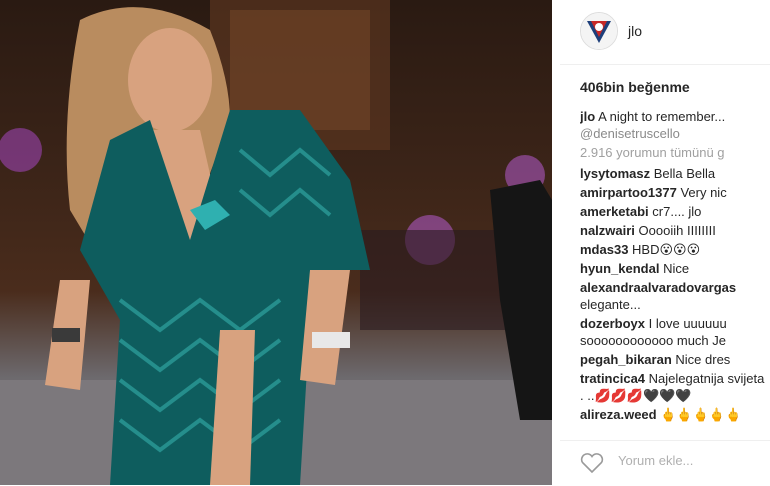  I want to click on comment-item: pegah_bikaran Nice dres, so click(675, 359).